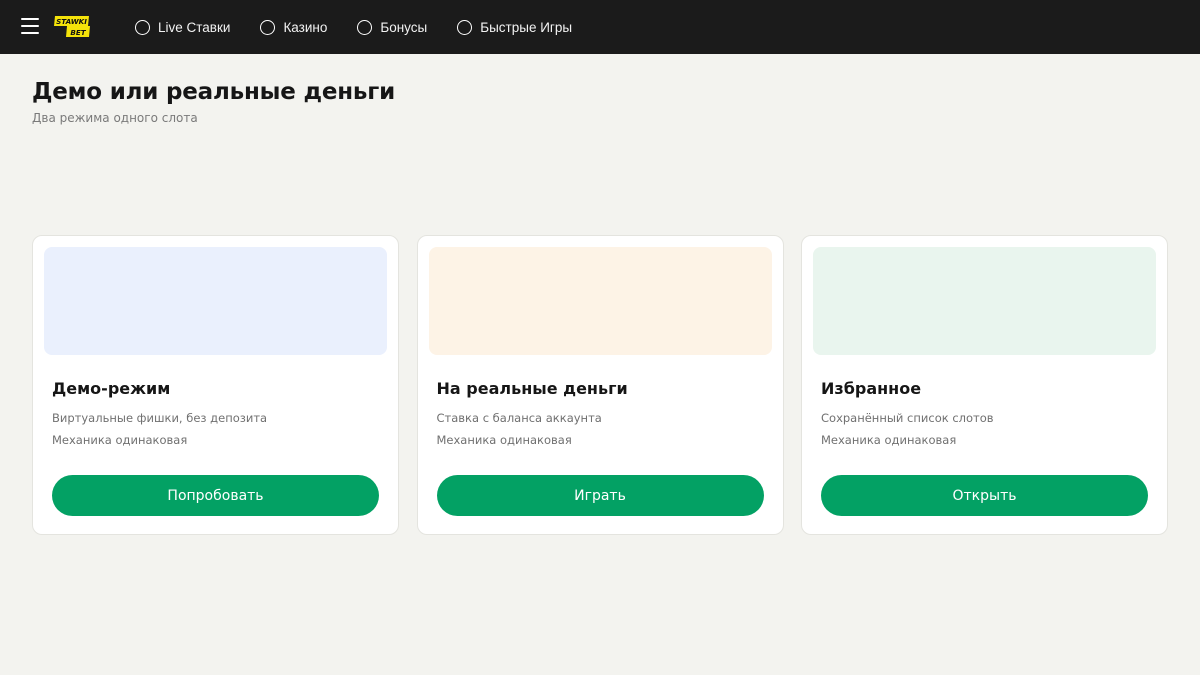 Image resolution: width=1200 pixels, height=675 pixels. I want to click on card-description: Ставка с баланса аккаунта, so click(519, 418).